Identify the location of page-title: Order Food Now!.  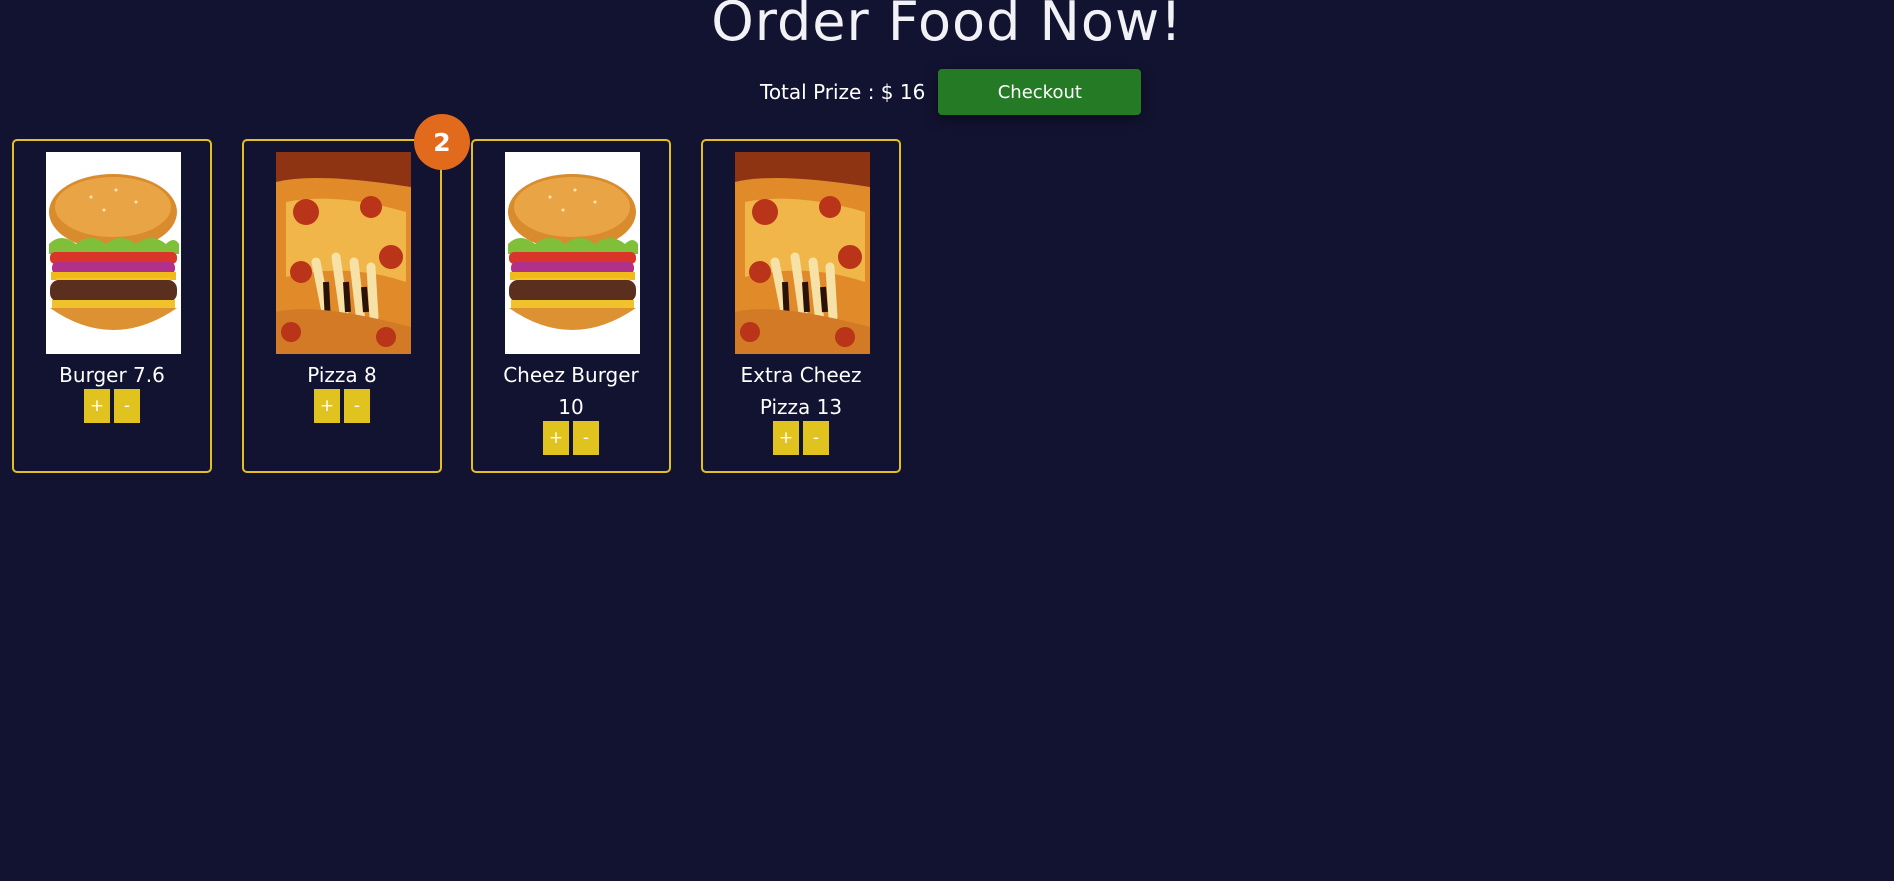
(947, 26).